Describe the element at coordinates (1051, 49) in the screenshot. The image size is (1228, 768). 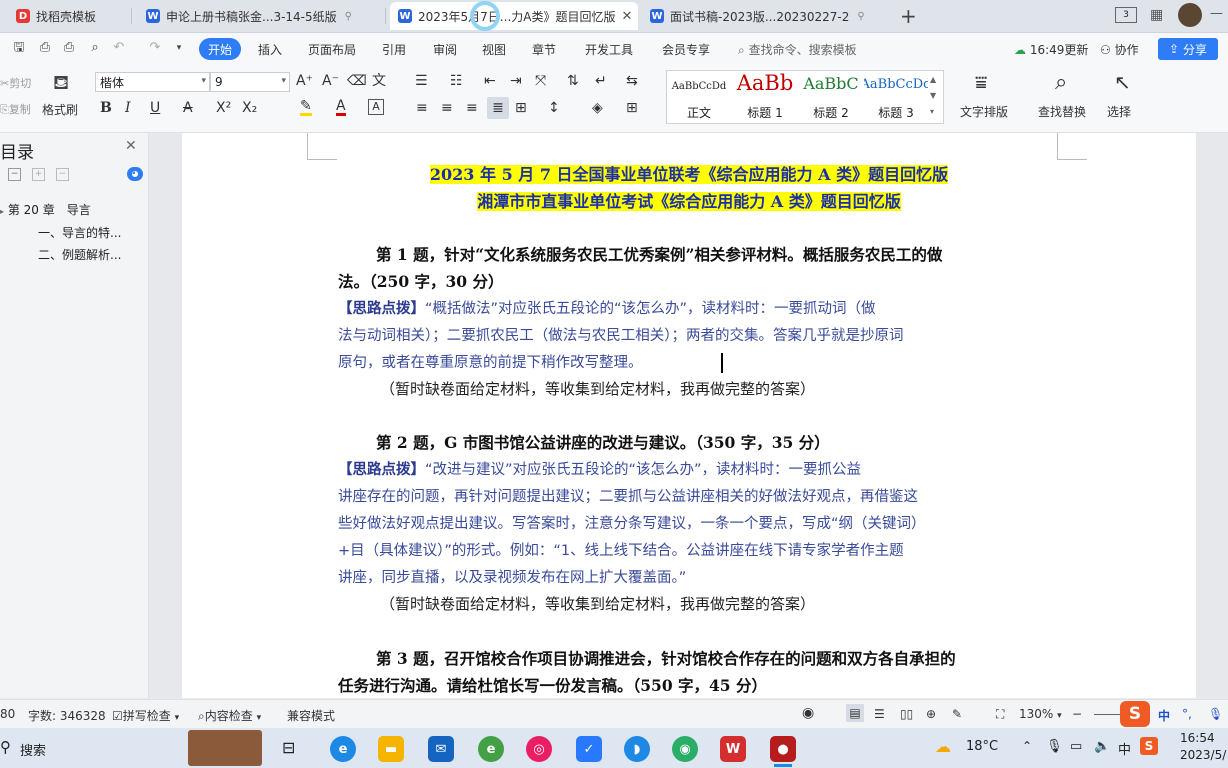
I see `cloud-sync-status: ☁ 16:49更新` at that location.